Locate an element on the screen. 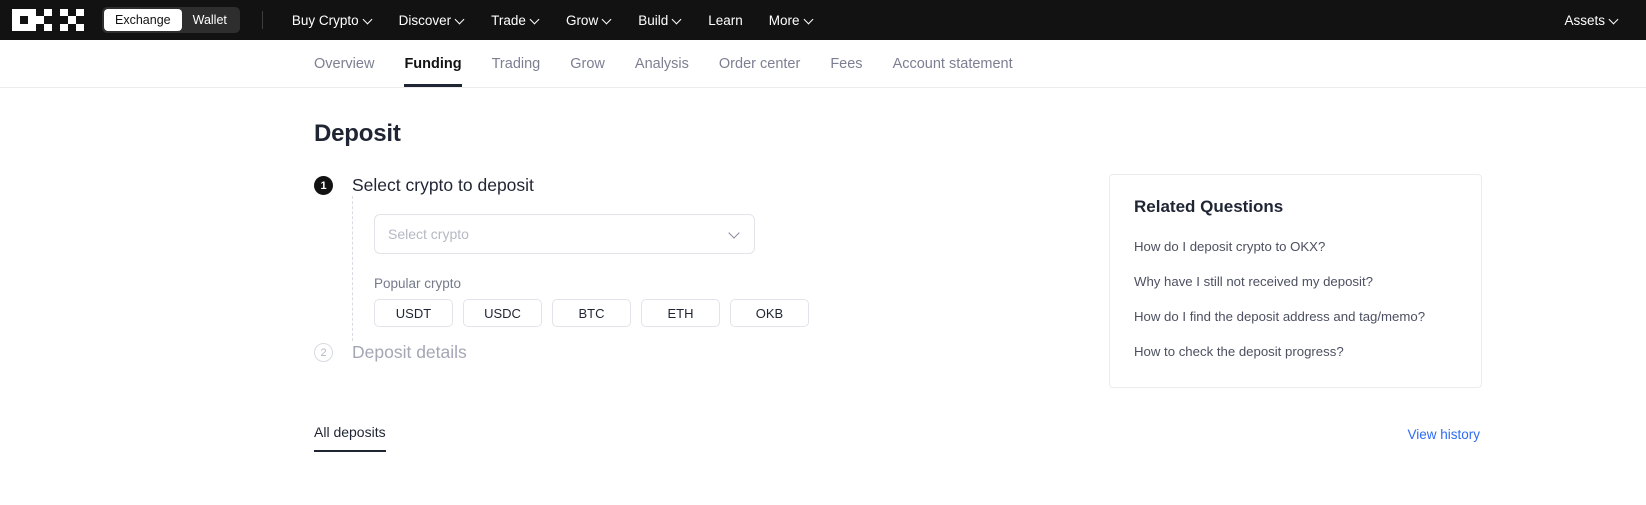 This screenshot has height=505, width=1646. tab-overview: Overview is located at coordinates (344, 63).